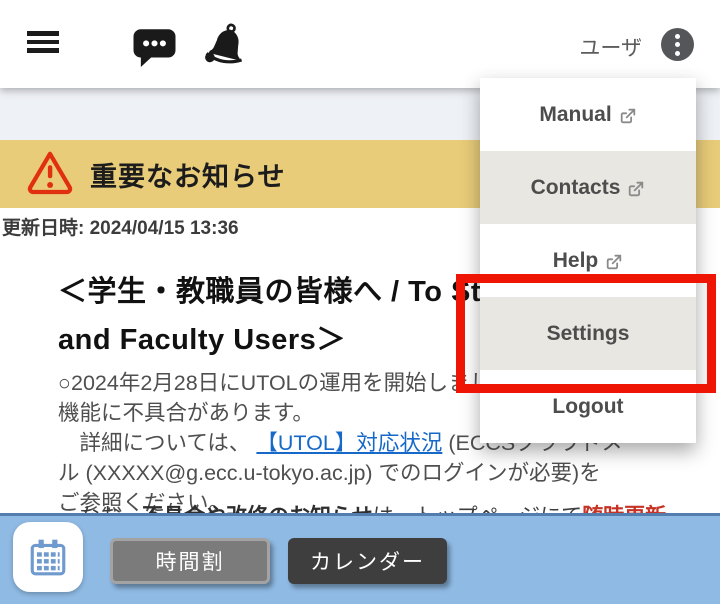  I want to click on menu-item-label: Help, so click(575, 260).